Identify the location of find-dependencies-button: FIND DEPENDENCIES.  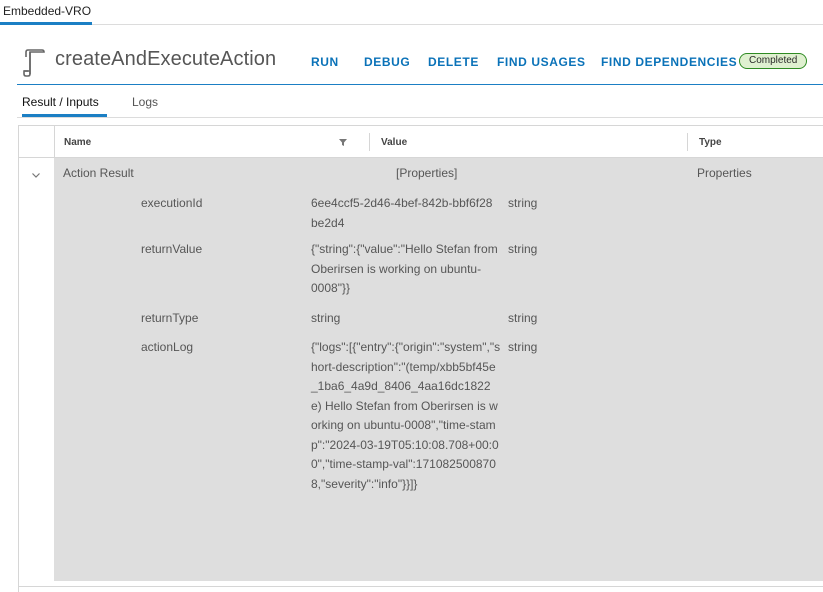
(669, 62).